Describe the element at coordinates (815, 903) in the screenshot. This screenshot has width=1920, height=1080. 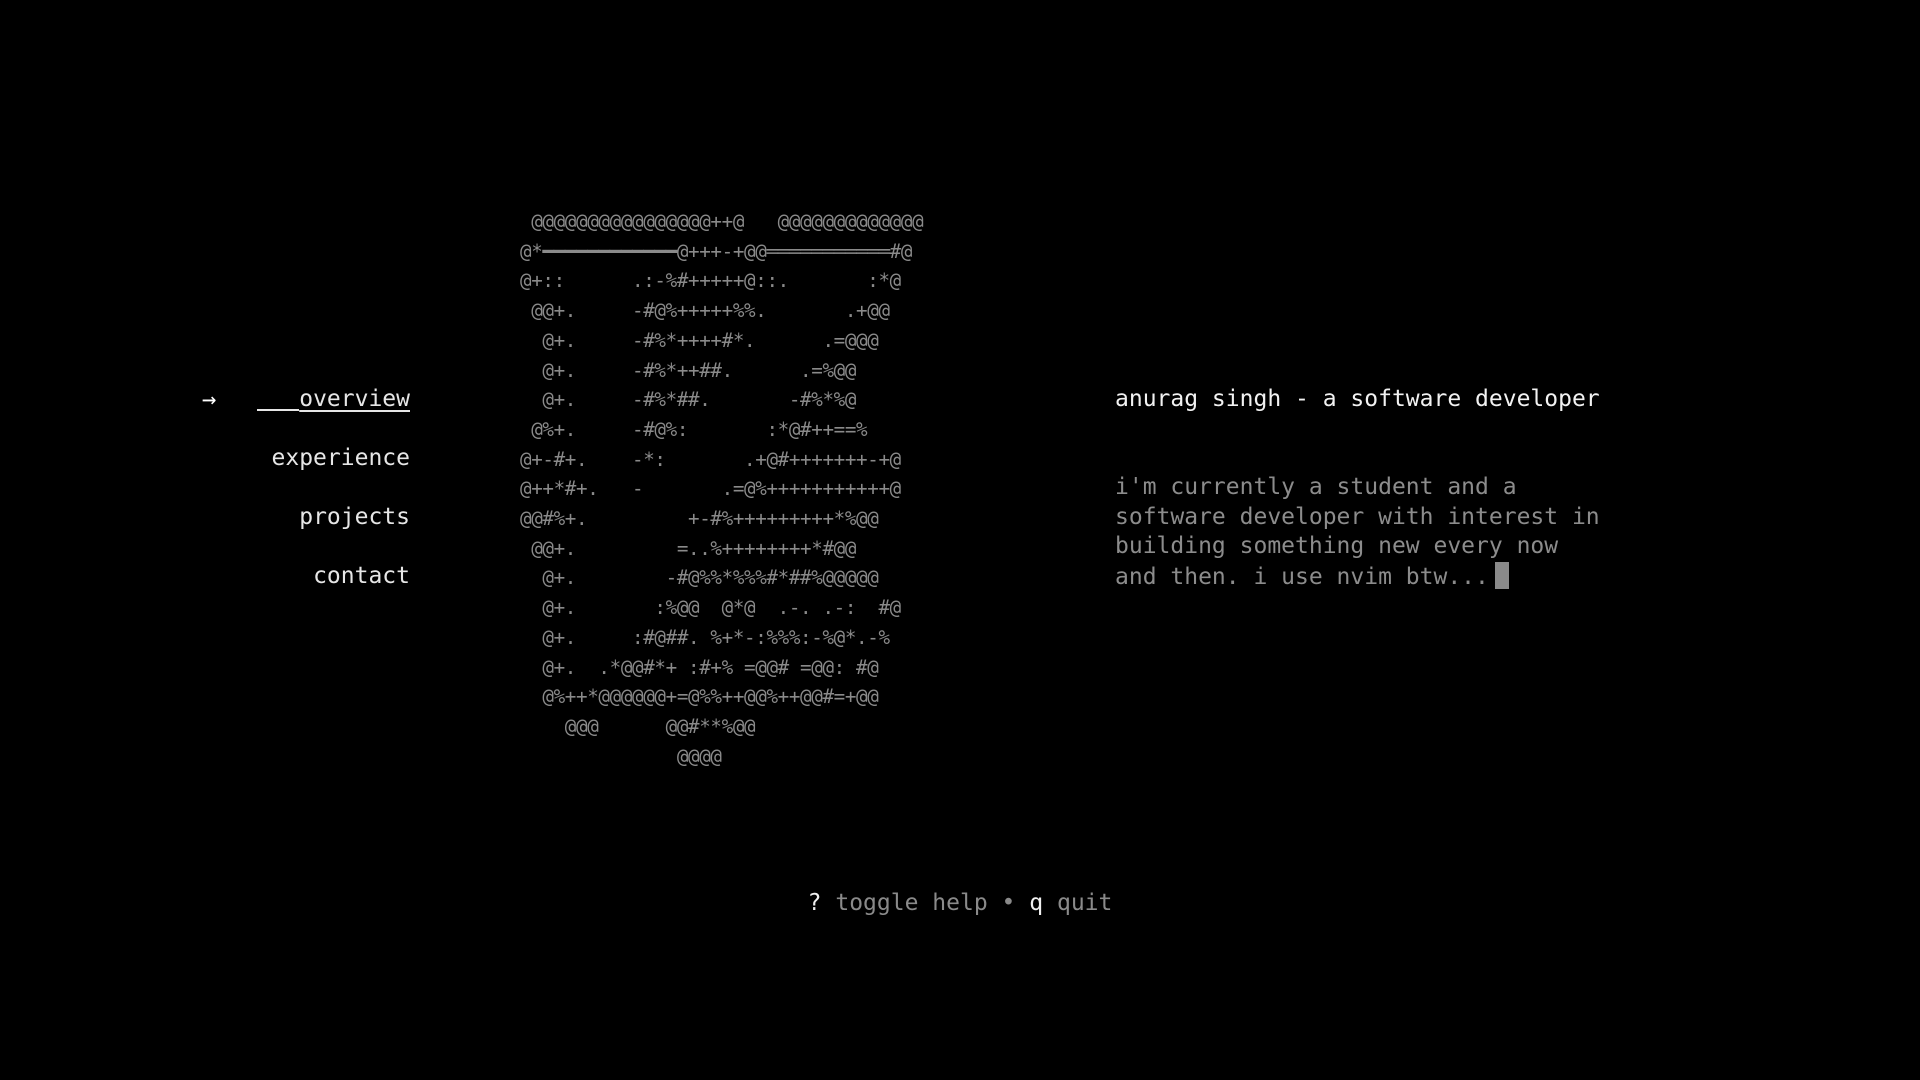
I see `help-key-toggle: ?` at that location.